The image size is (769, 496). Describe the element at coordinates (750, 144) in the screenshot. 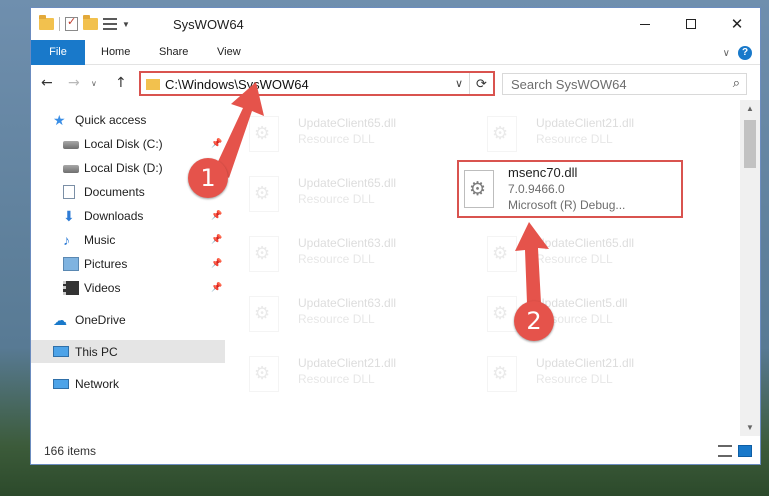

I see `scroll-thumb` at that location.